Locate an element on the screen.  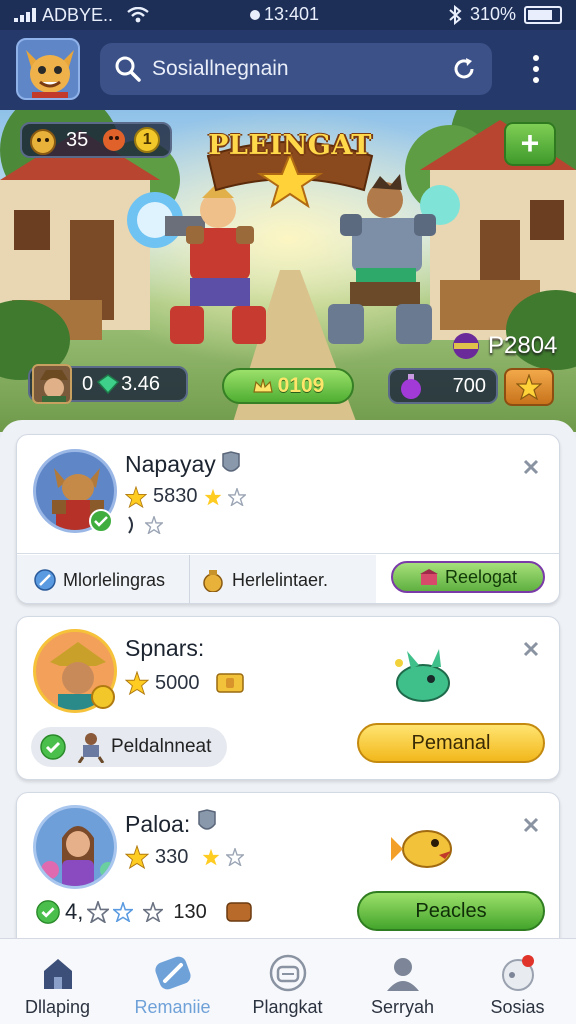
gem-counter: 0 3.46 is located at coordinates (108, 384).